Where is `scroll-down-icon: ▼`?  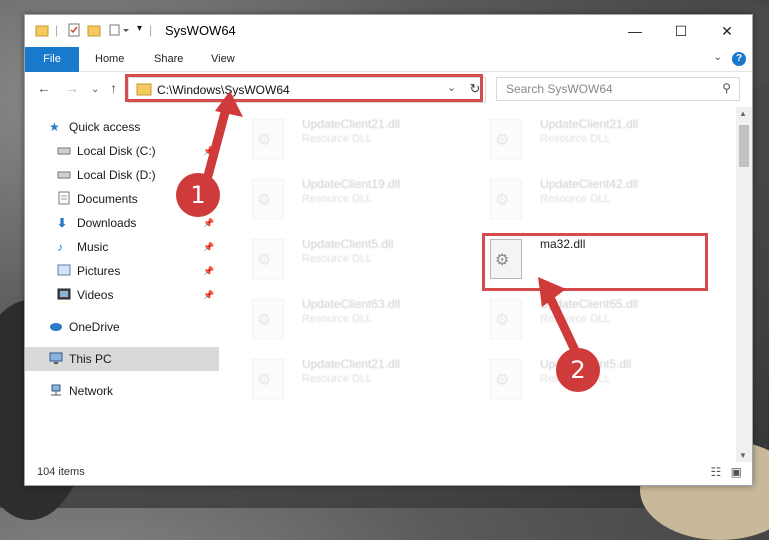
scroll-down-icon: ▼ is located at coordinates (743, 455).